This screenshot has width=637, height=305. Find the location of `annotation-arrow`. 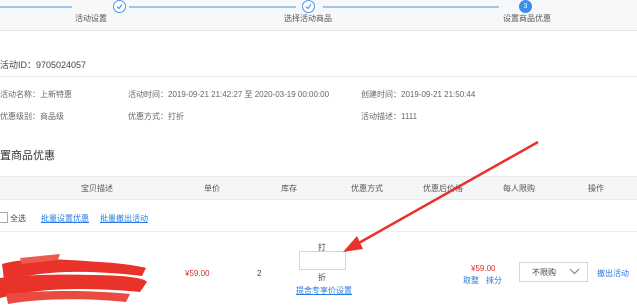

annotation-arrow is located at coordinates (441, 196).